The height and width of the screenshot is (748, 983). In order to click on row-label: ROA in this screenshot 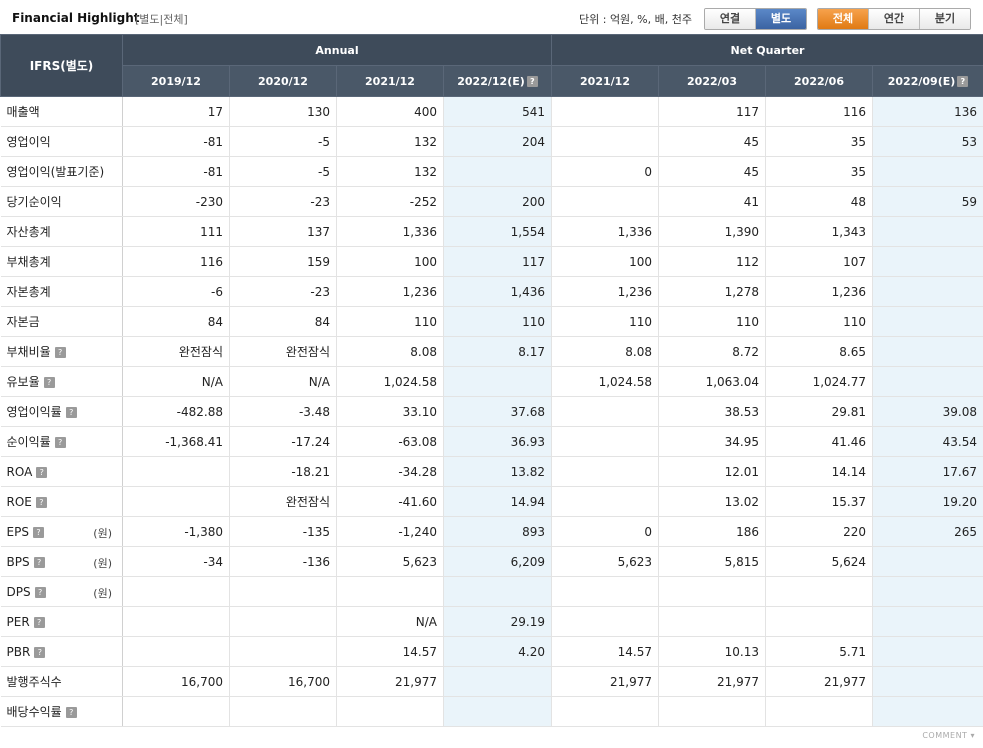, I will do `click(19, 471)`.